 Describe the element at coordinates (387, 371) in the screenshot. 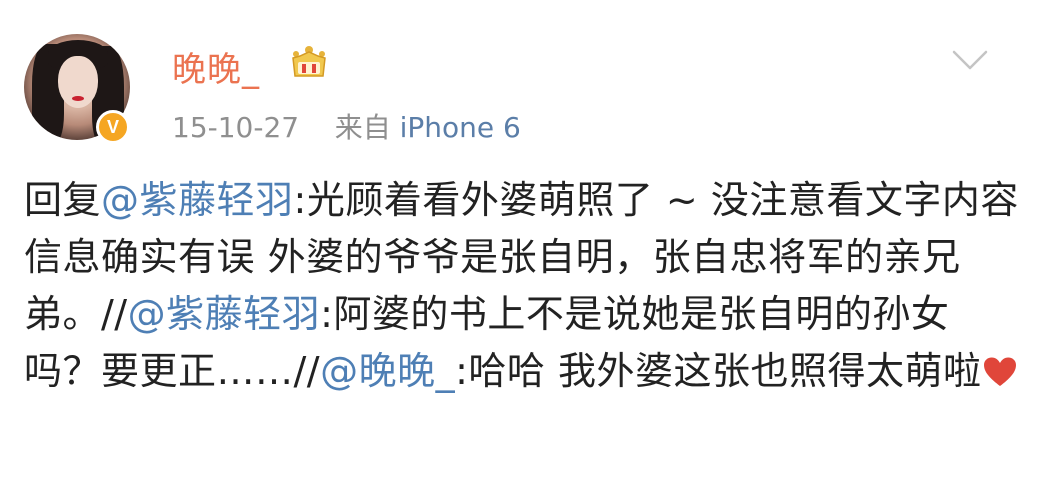

I see `mention-link: @晚晚_` at that location.